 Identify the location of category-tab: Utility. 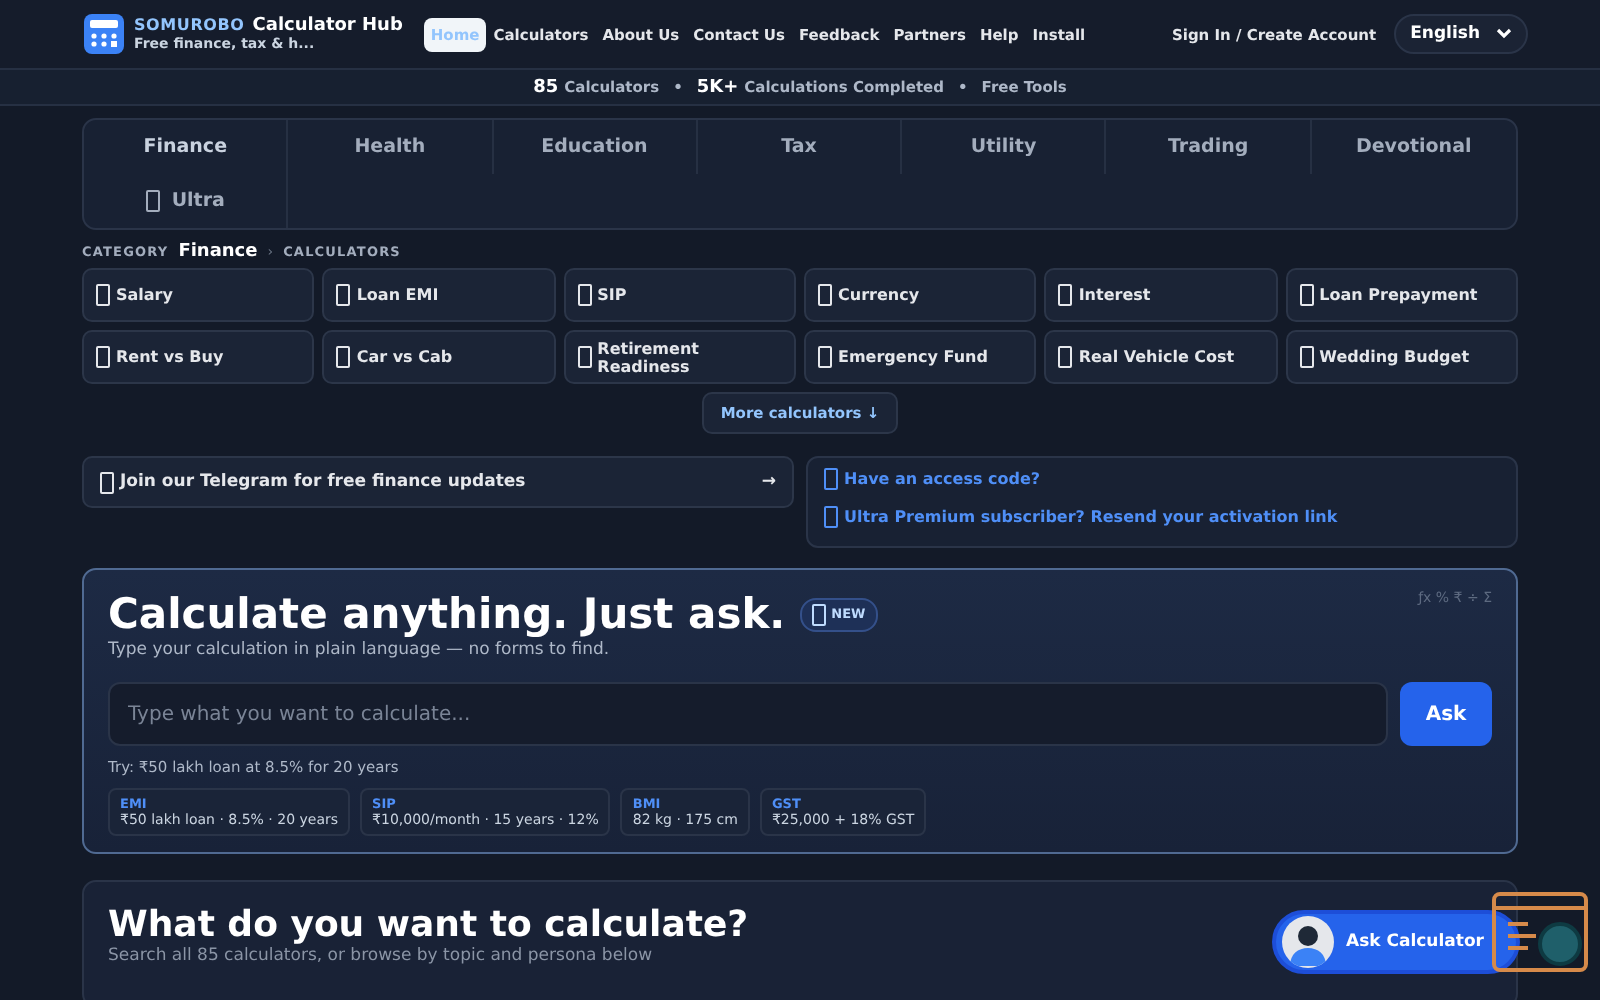
(1004, 147).